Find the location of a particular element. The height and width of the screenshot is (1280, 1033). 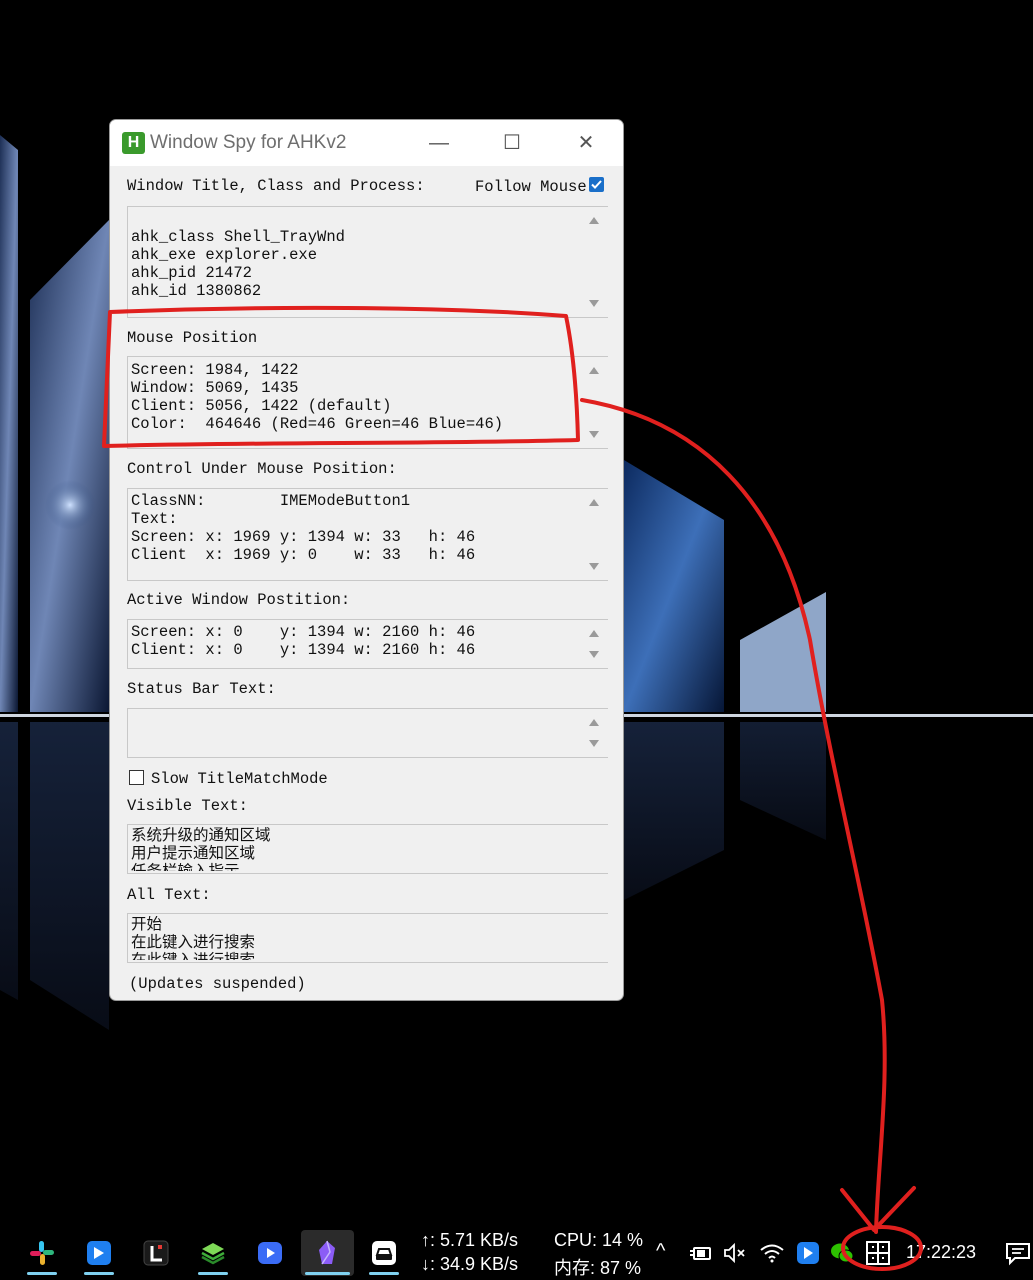

video-player-icon is located at coordinates (270, 1253).